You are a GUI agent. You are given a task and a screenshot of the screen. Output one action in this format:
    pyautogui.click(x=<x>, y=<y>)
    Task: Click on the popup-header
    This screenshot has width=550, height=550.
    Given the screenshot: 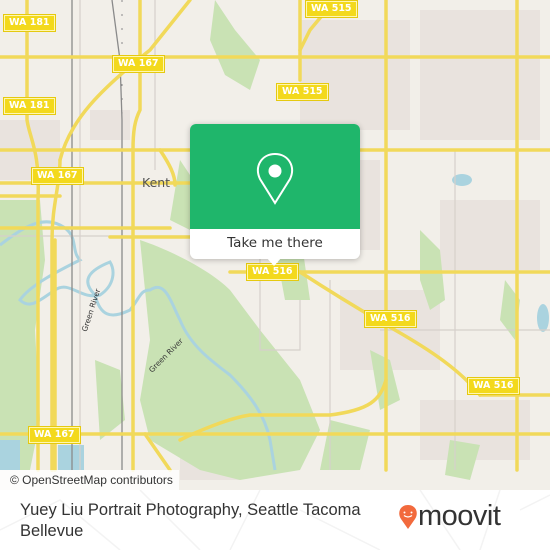 What is the action you would take?
    pyautogui.click(x=275, y=176)
    